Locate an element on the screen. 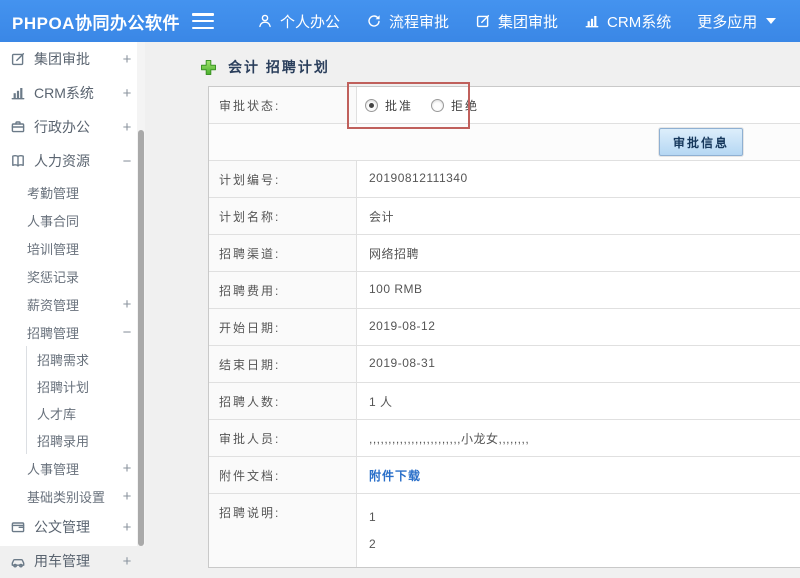 The width and height of the screenshot is (800, 578). sidebar-item-8: 奖惩记录 is located at coordinates (68, 276).